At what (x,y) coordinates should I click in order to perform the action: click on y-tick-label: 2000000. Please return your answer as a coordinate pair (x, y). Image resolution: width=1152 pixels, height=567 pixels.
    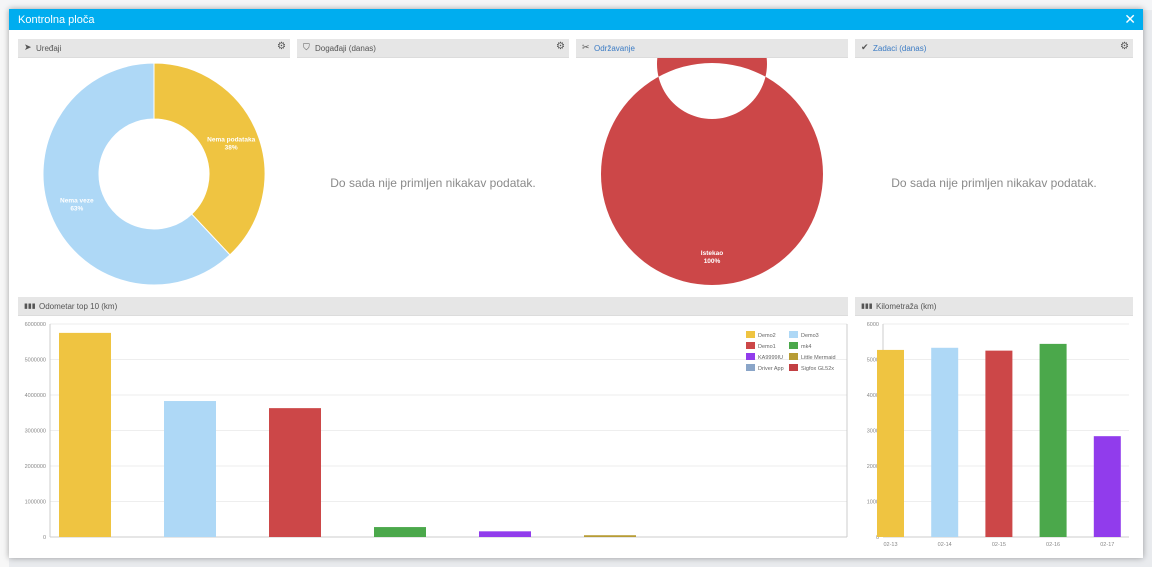
    Looking at the image, I should click on (35, 467).